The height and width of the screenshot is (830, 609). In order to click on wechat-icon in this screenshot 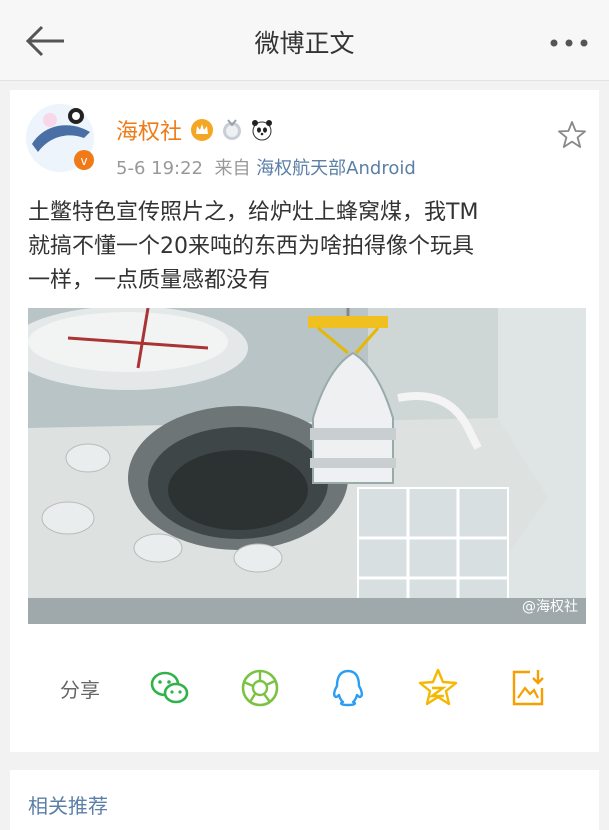, I will do `click(170, 688)`.